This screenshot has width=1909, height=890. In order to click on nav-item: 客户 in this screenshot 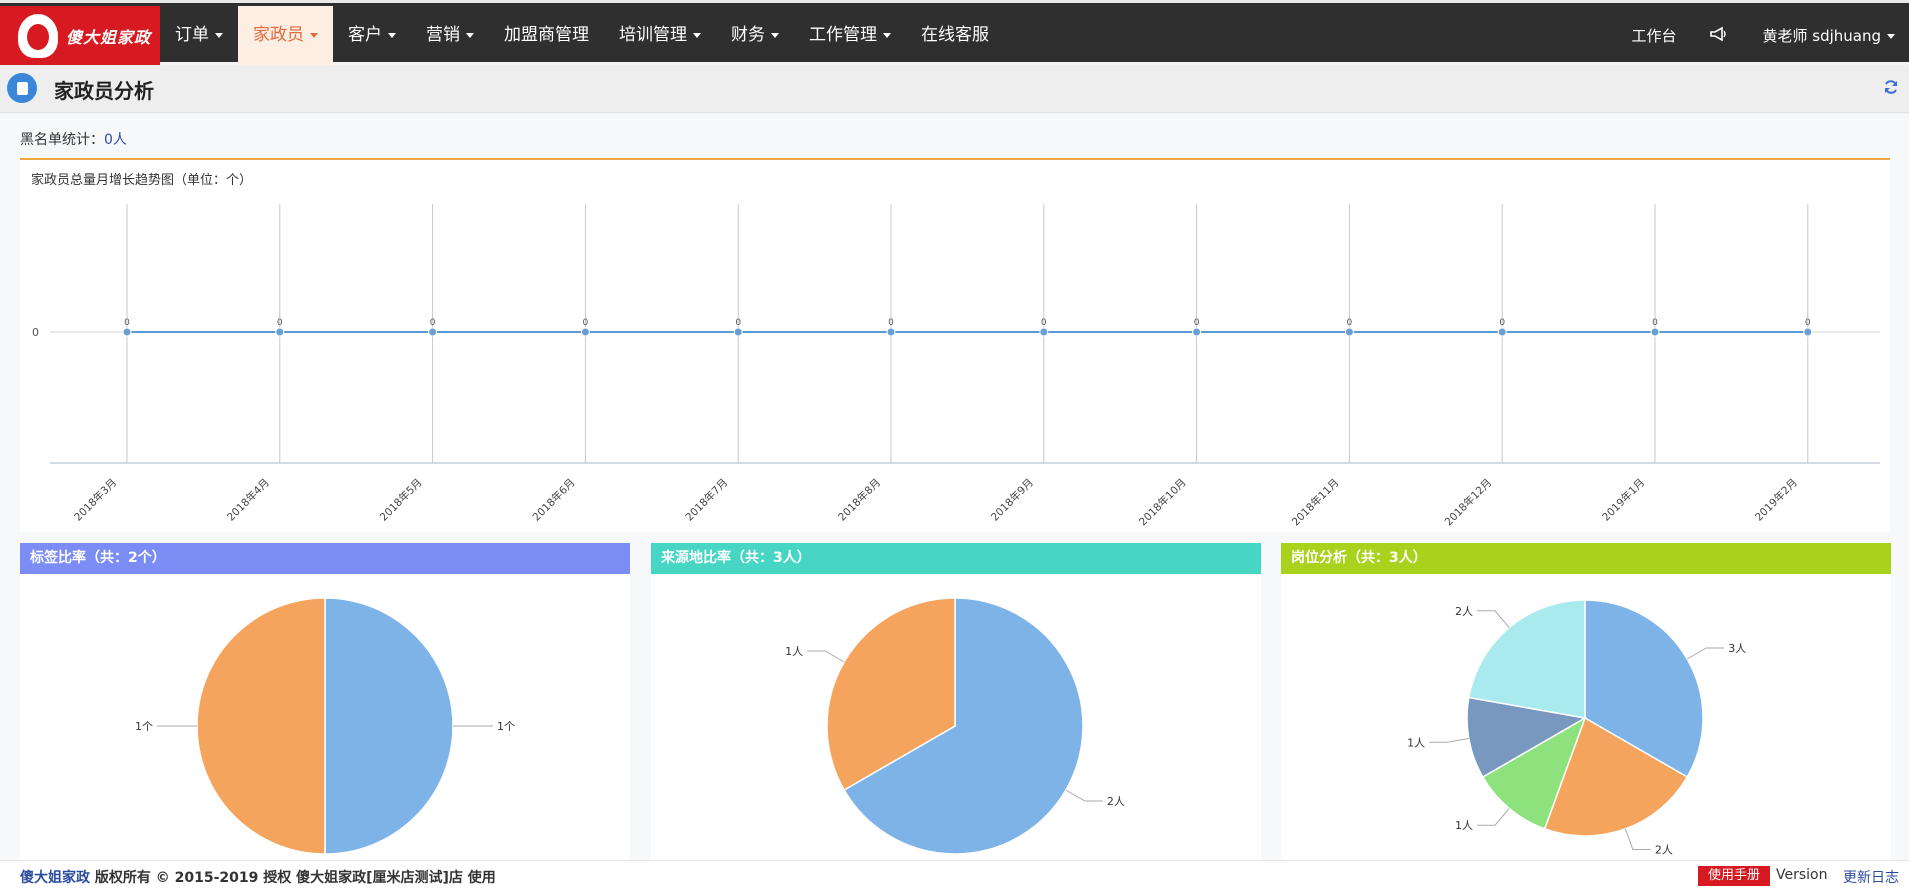, I will do `click(372, 35)`.